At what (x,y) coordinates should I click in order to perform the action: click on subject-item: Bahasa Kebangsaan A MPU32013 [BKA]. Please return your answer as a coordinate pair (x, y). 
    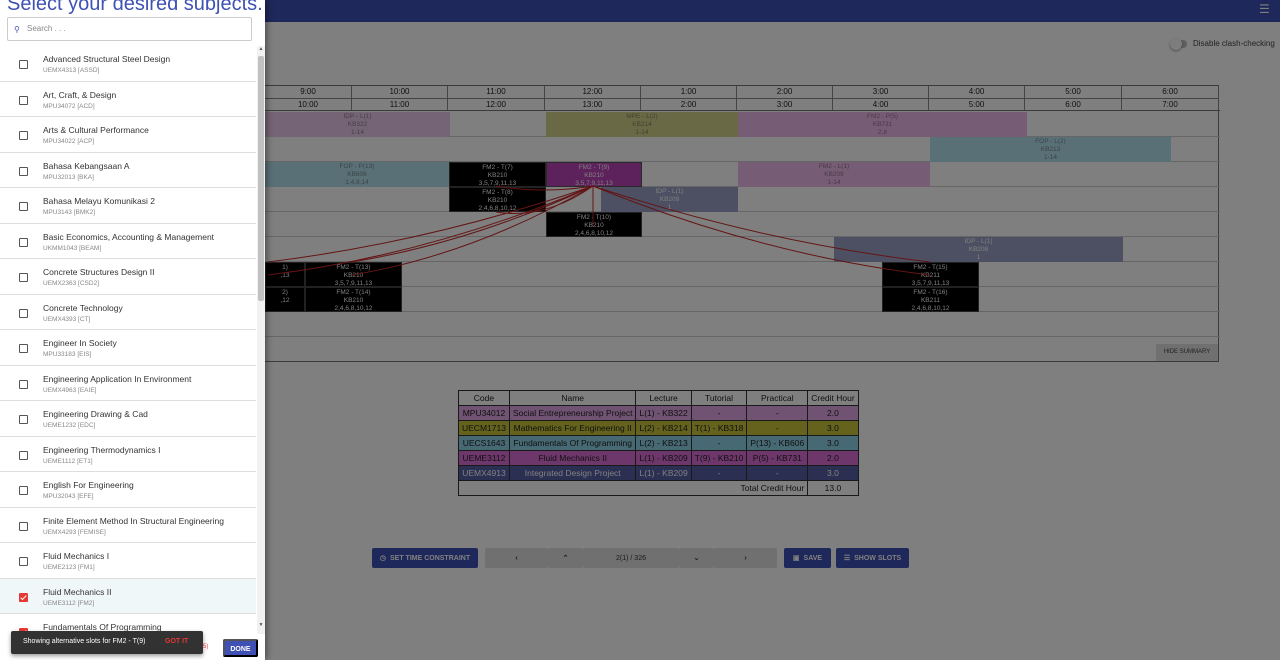
    Looking at the image, I should click on (128, 170).